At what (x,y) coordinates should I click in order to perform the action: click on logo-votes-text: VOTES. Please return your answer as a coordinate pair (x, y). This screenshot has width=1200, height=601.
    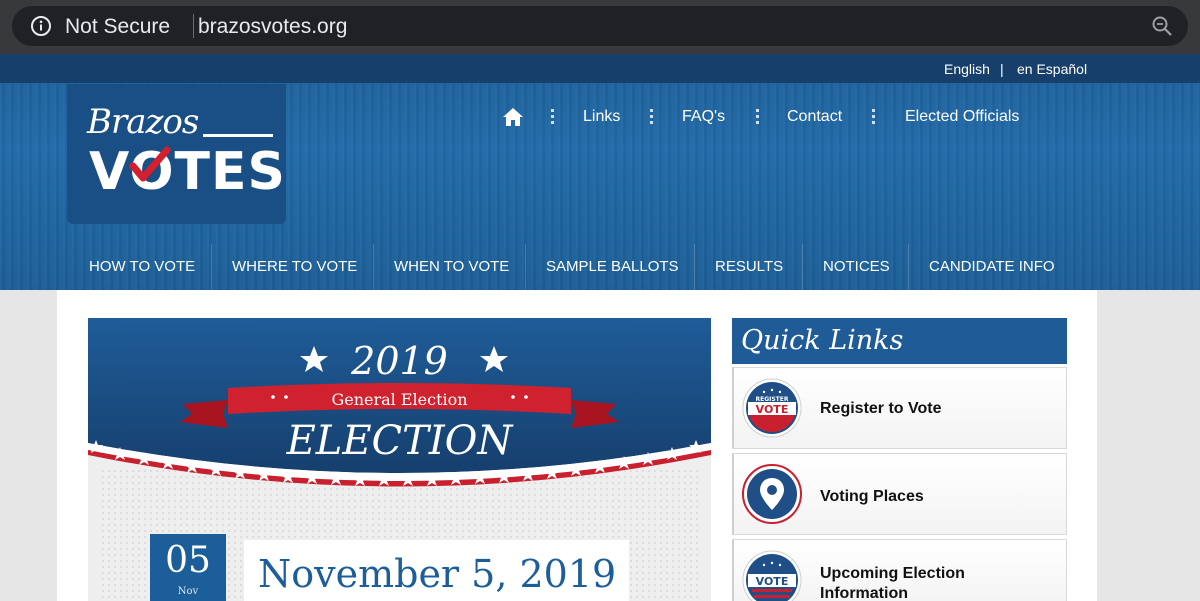
    Looking at the image, I should click on (187, 172).